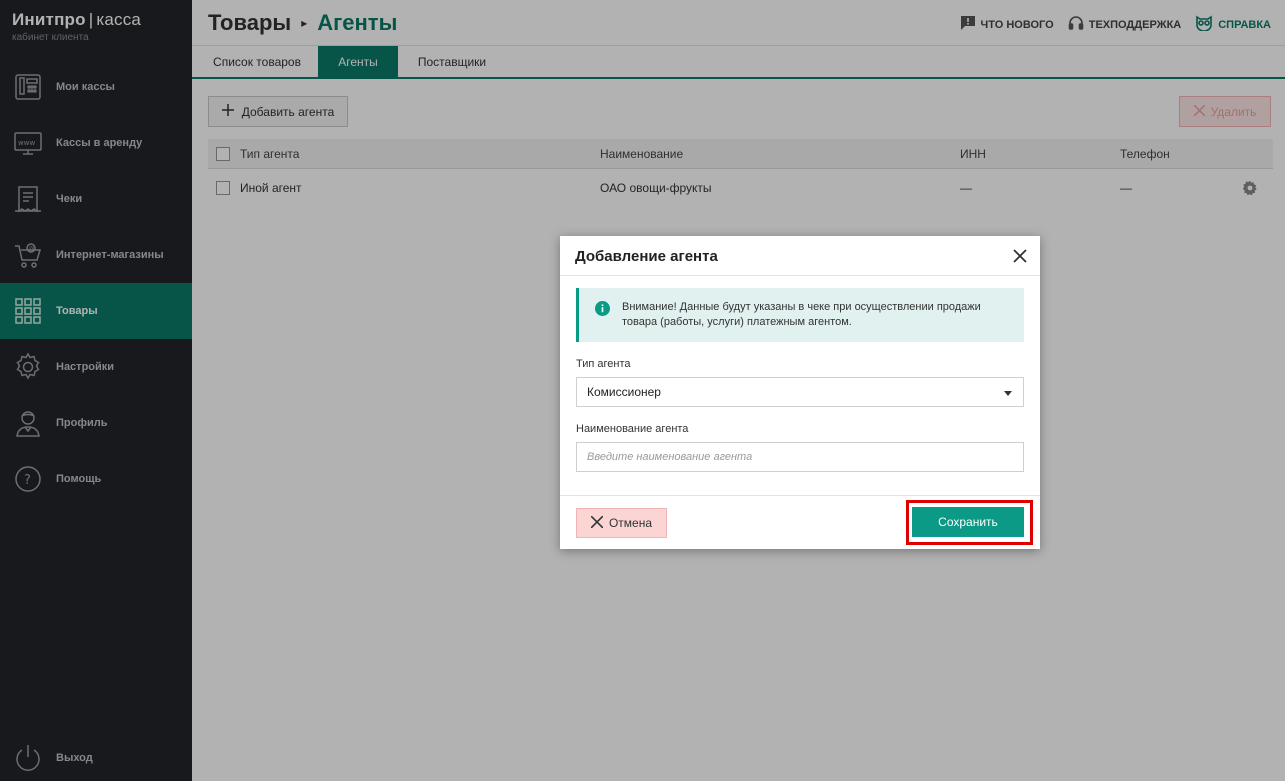 This screenshot has height=781, width=1285. What do you see at coordinates (603, 364) in the screenshot?
I see `agent-type-label: Тип агента` at bounding box center [603, 364].